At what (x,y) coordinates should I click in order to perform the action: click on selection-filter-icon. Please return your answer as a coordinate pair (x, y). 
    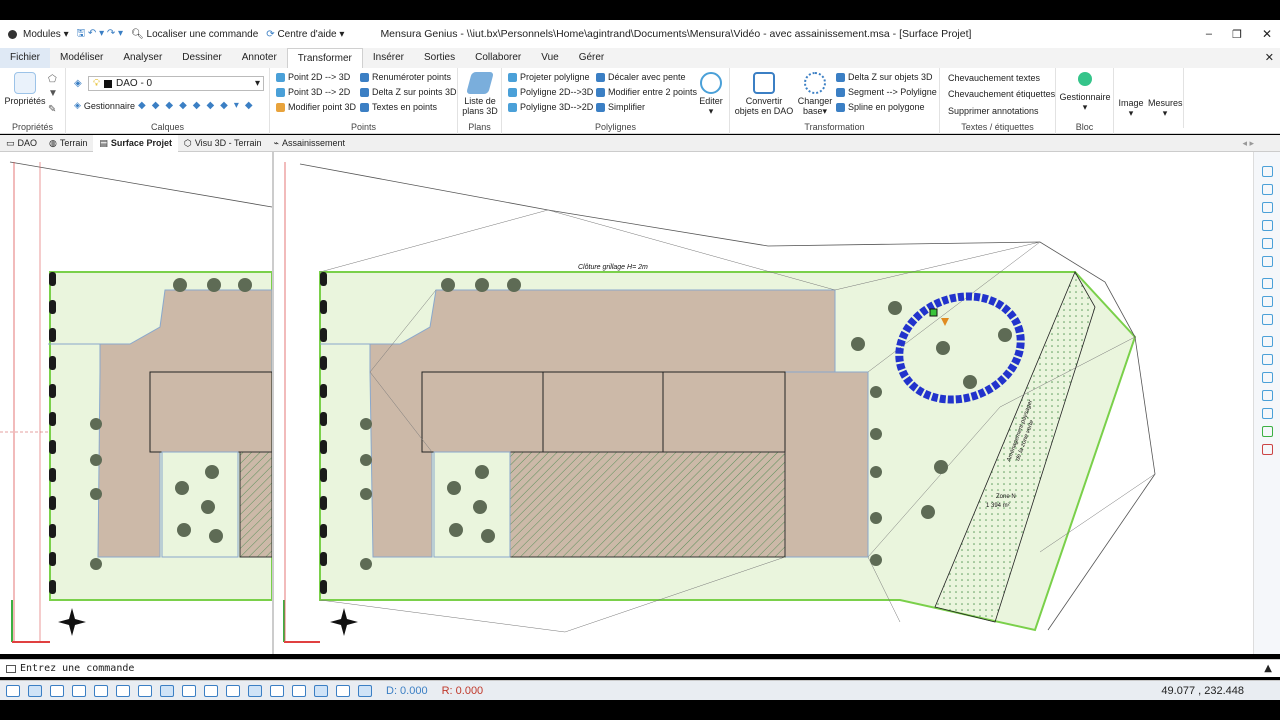
    Looking at the image, I should click on (365, 690).